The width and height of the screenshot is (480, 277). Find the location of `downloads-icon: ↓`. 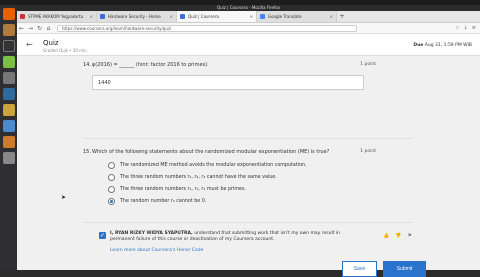

downloads-icon: ↓ is located at coordinates (466, 28).